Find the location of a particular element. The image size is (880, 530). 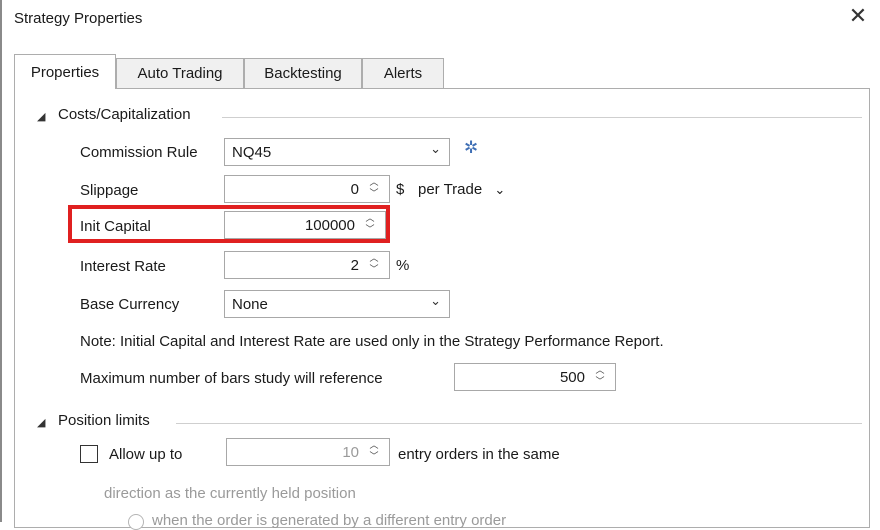

base-currency-select: None ⌄ is located at coordinates (337, 304).